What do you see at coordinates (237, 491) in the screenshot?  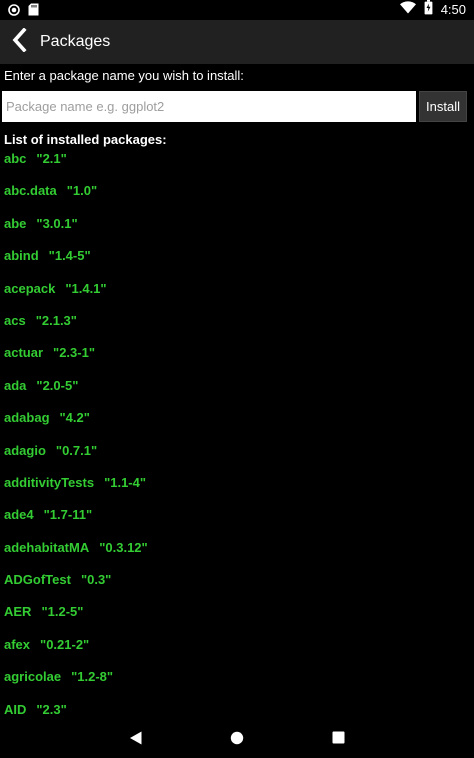 I see `package-list-item: additivityTests "1.1-4"` at bounding box center [237, 491].